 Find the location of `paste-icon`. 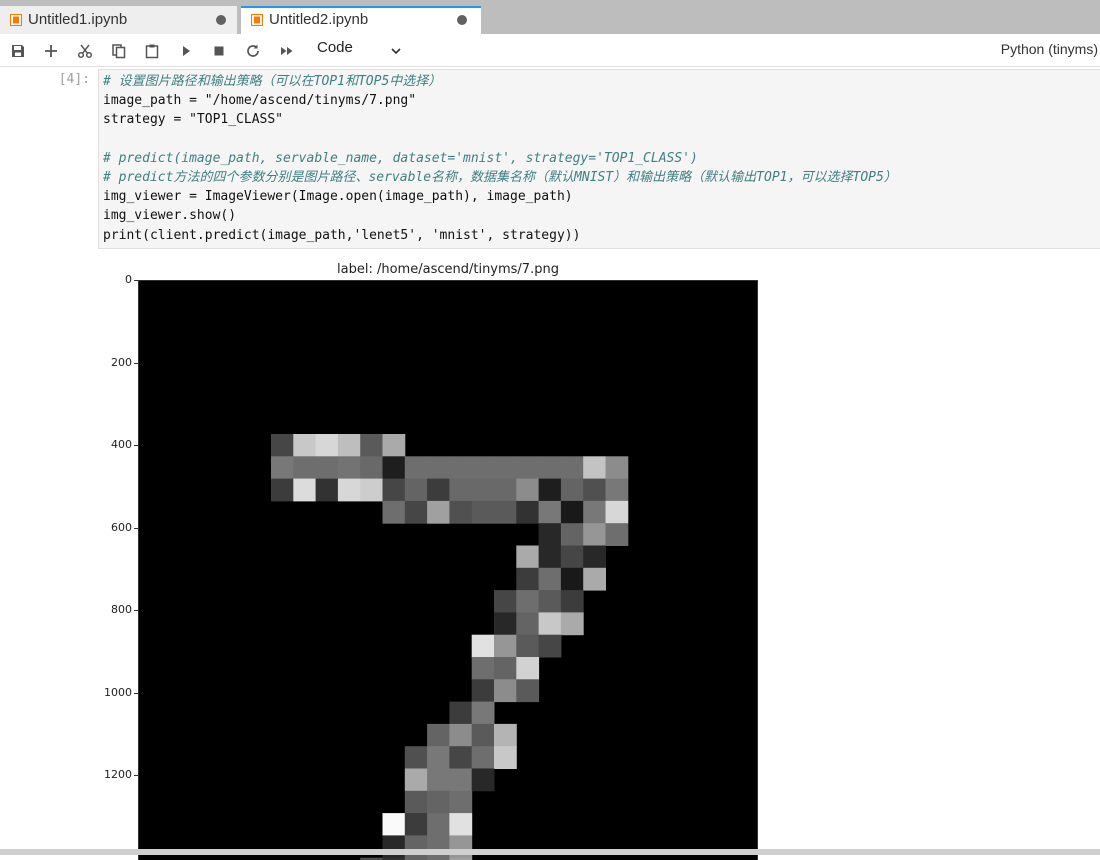

paste-icon is located at coordinates (152, 51).